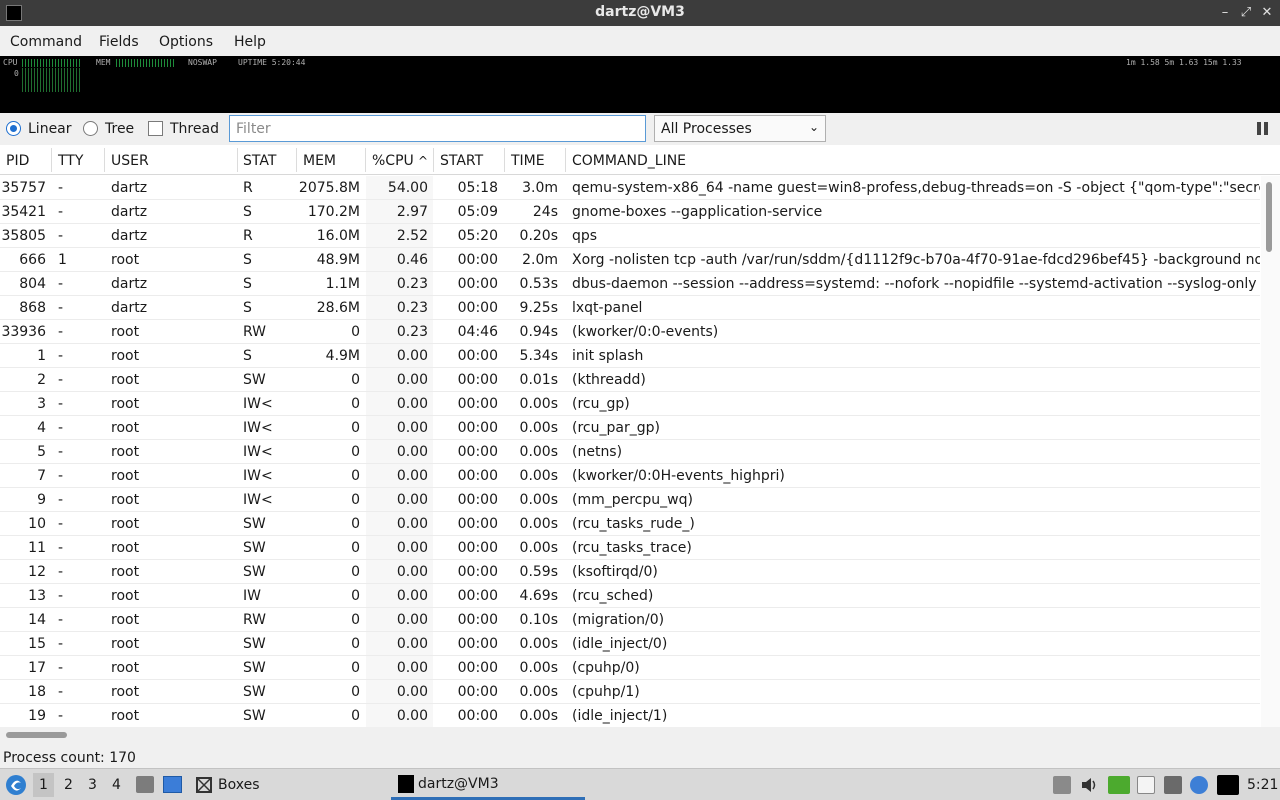  I want to click on table-row: 19- root SW 0 0.00 00:00 0.00s (idle_inject/1), so click(630, 715).